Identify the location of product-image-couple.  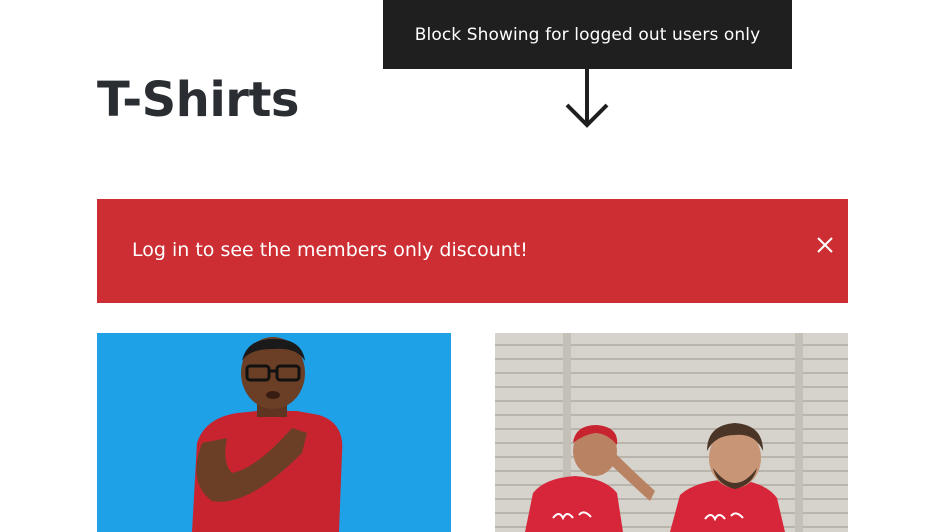
(671, 432).